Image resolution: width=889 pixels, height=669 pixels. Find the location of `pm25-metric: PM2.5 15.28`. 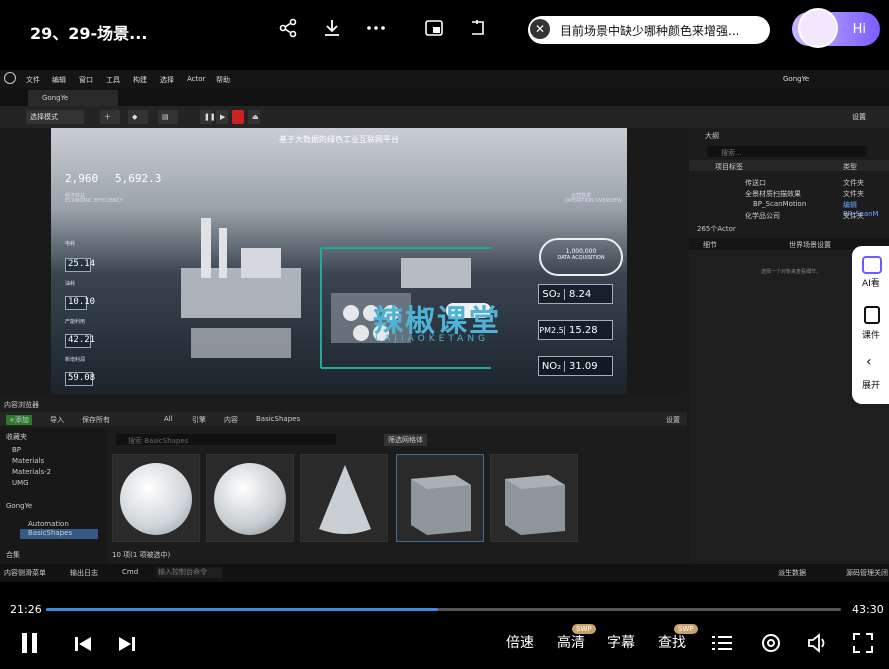

pm25-metric: PM2.5 15.28 is located at coordinates (575, 330).